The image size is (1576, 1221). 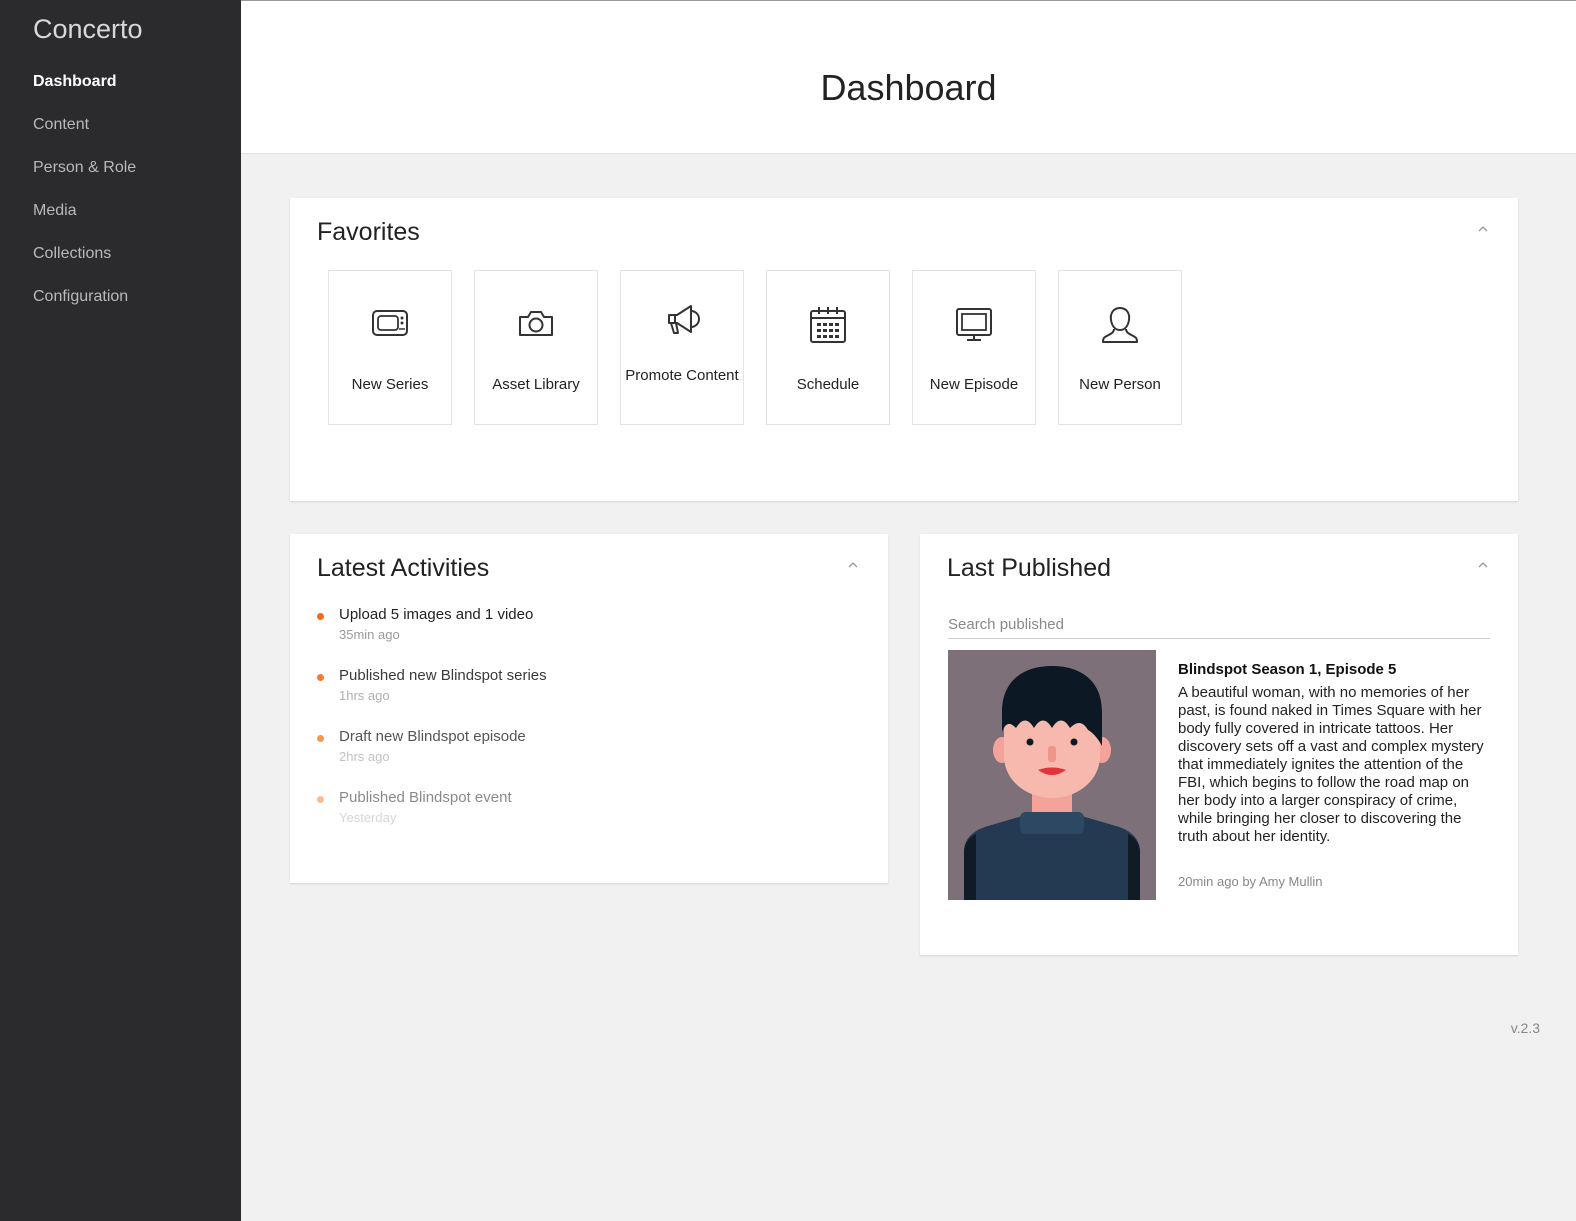 What do you see at coordinates (55, 211) in the screenshot?
I see `sidebar-item-media: Media` at bounding box center [55, 211].